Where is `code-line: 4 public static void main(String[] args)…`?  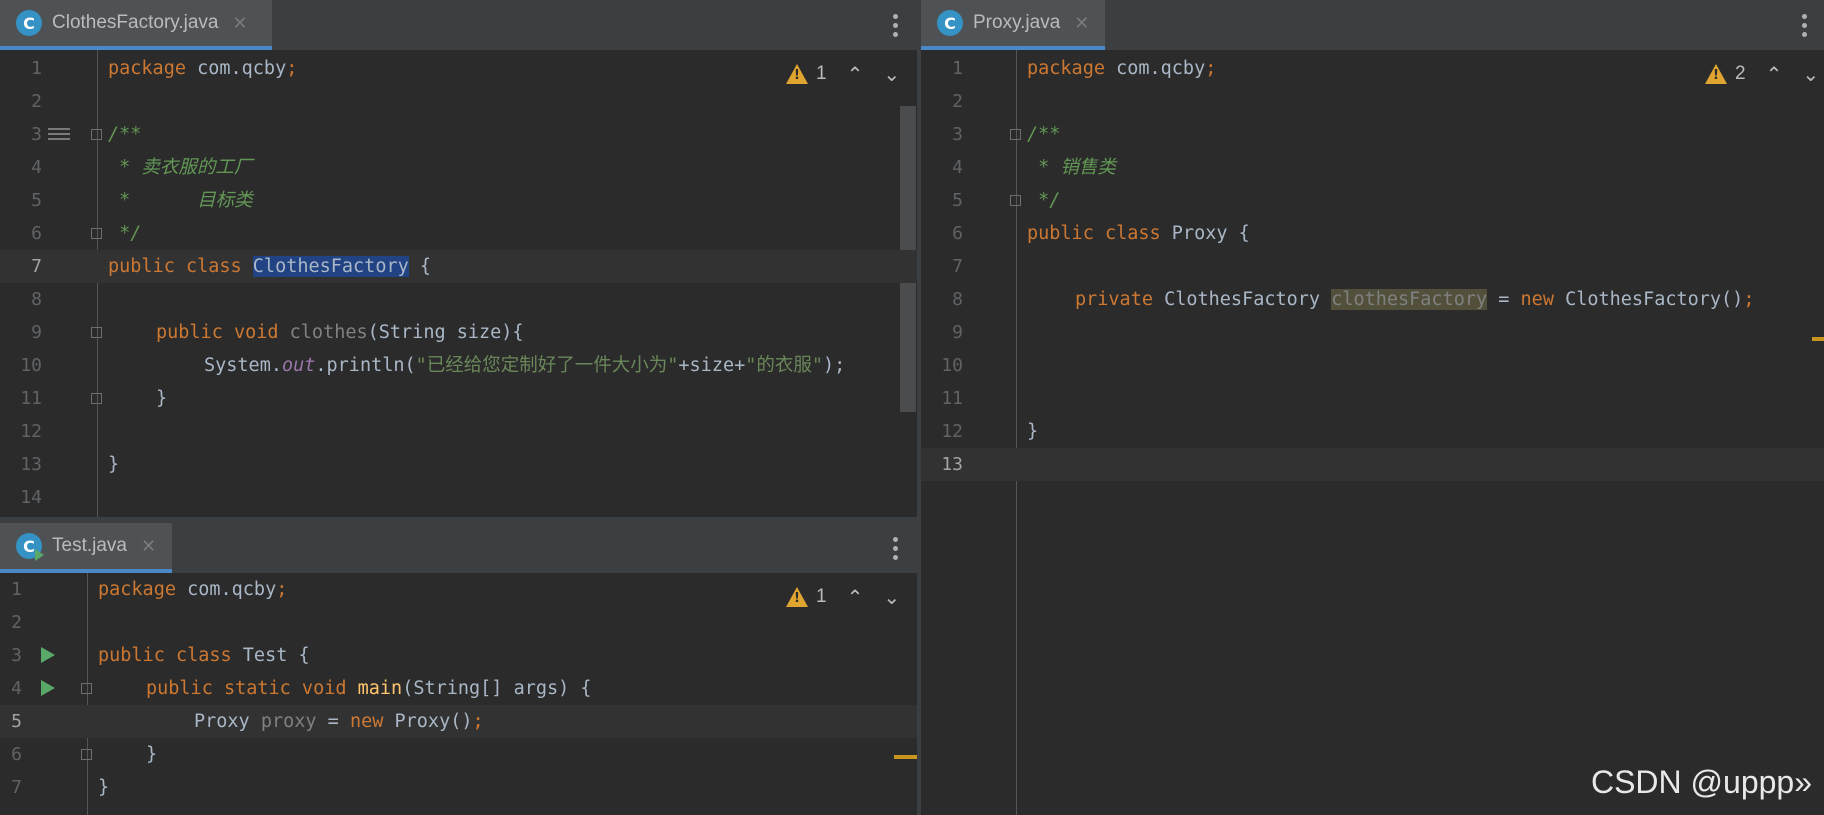
code-line: 4 public static void main(String[] args)… is located at coordinates (458, 688).